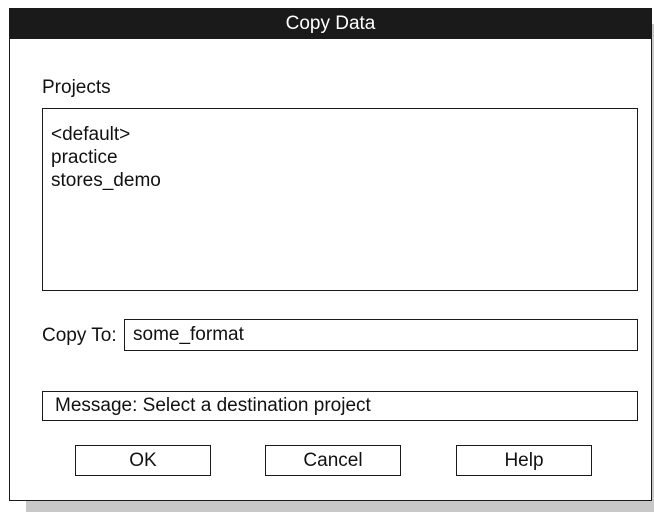  Describe the element at coordinates (76, 87) in the screenshot. I see `projects-label: Projects` at that location.